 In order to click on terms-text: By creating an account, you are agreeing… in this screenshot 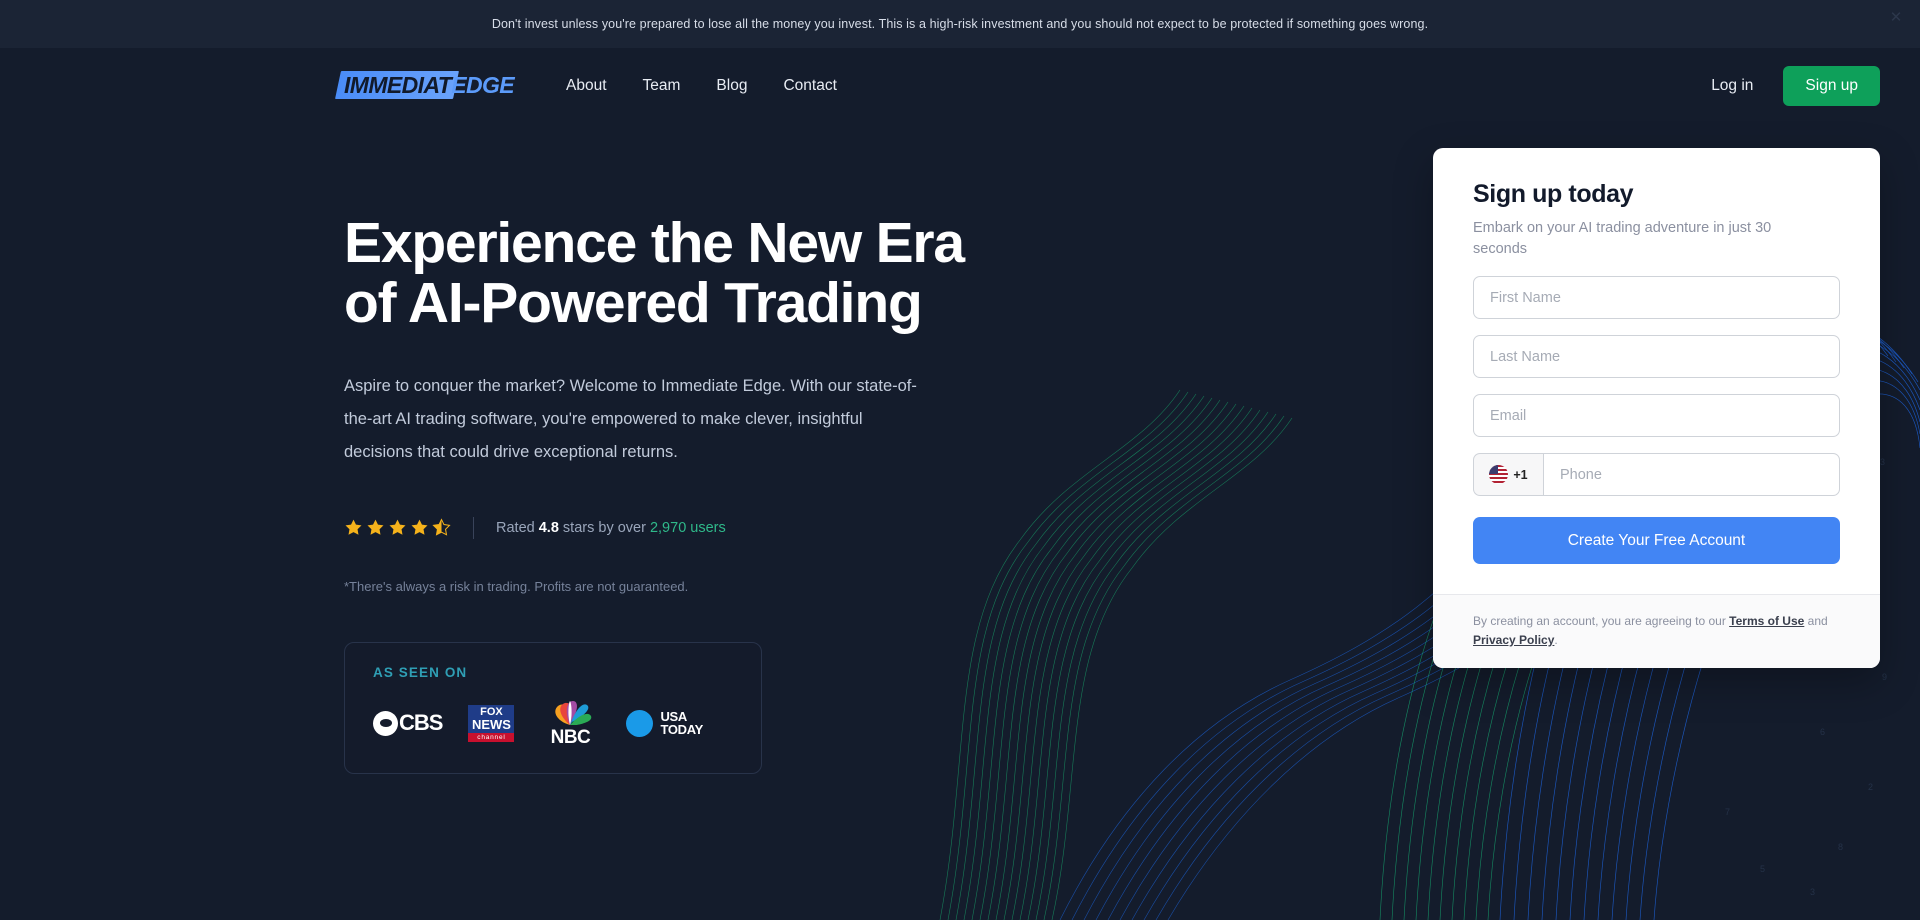, I will do `click(1656, 630)`.